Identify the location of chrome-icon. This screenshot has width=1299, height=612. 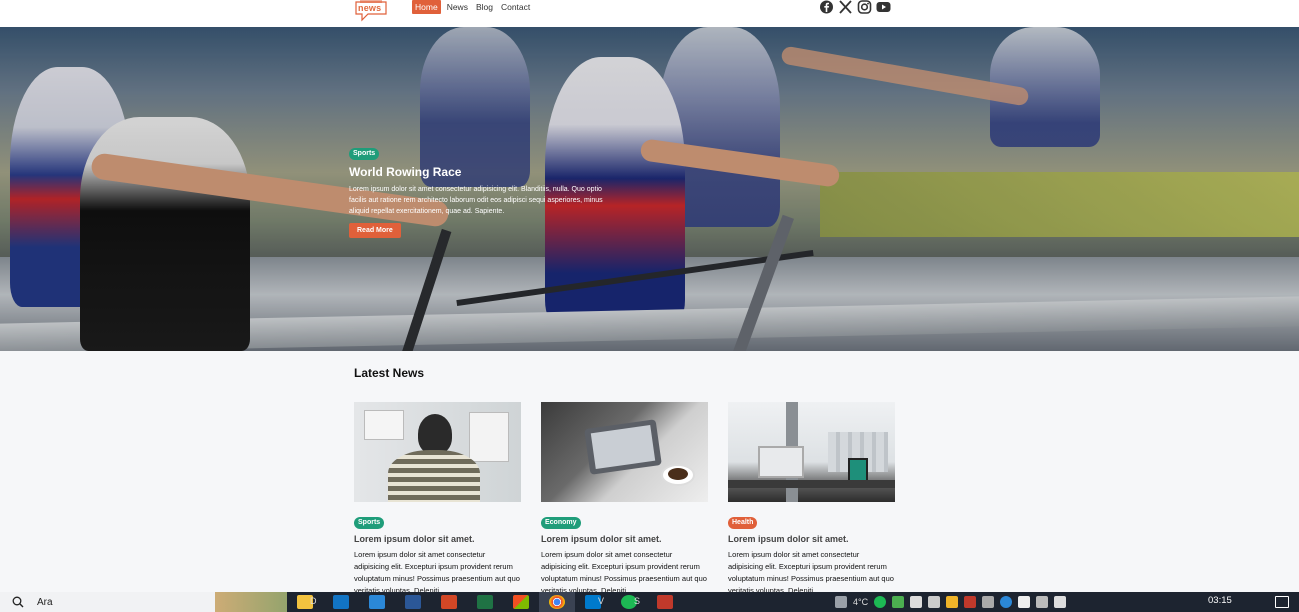
(557, 602).